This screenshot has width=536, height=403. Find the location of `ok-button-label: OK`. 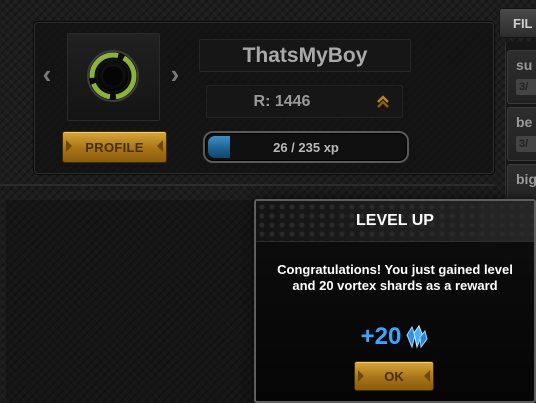

ok-button-label: OK is located at coordinates (394, 376).